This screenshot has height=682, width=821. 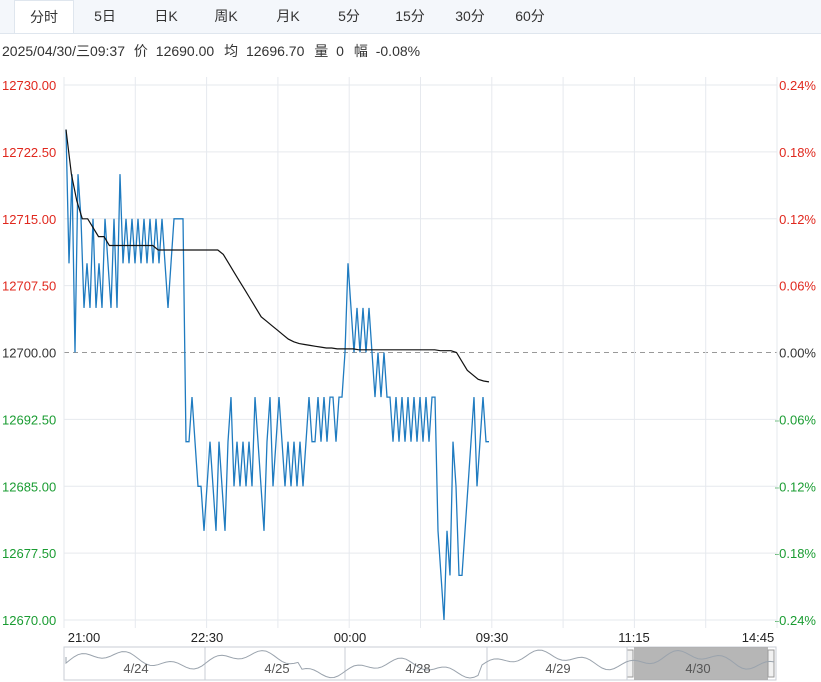 I want to click on y-tick-left: 12707.50, so click(x=29, y=286).